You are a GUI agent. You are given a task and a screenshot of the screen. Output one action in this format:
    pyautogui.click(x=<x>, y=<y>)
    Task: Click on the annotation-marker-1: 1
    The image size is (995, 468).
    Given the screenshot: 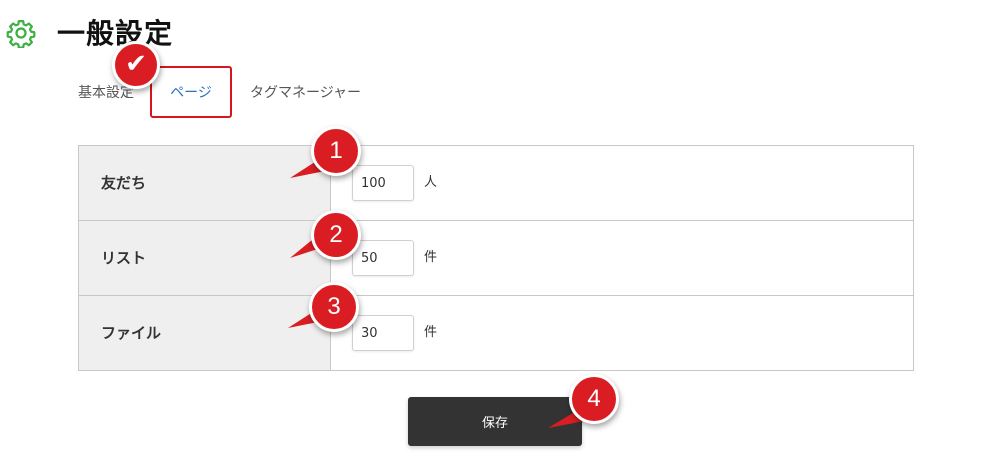 What is the action you would take?
    pyautogui.click(x=336, y=151)
    